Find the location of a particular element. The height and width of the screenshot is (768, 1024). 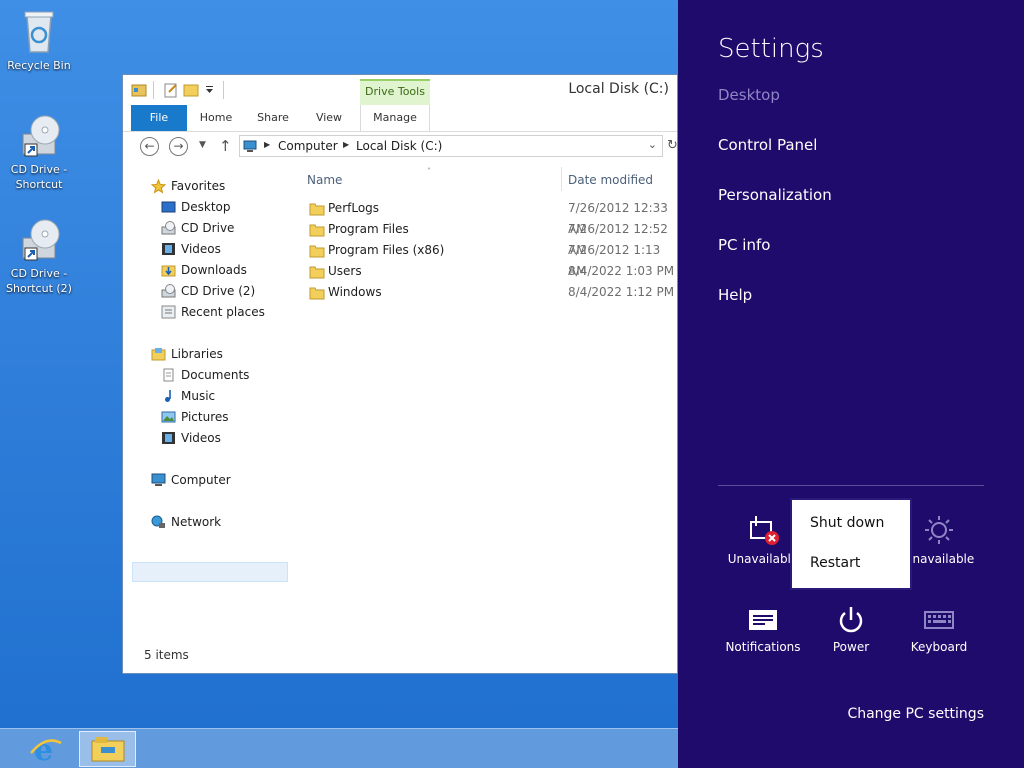

qat-dropdown-icon is located at coordinates (209, 90).